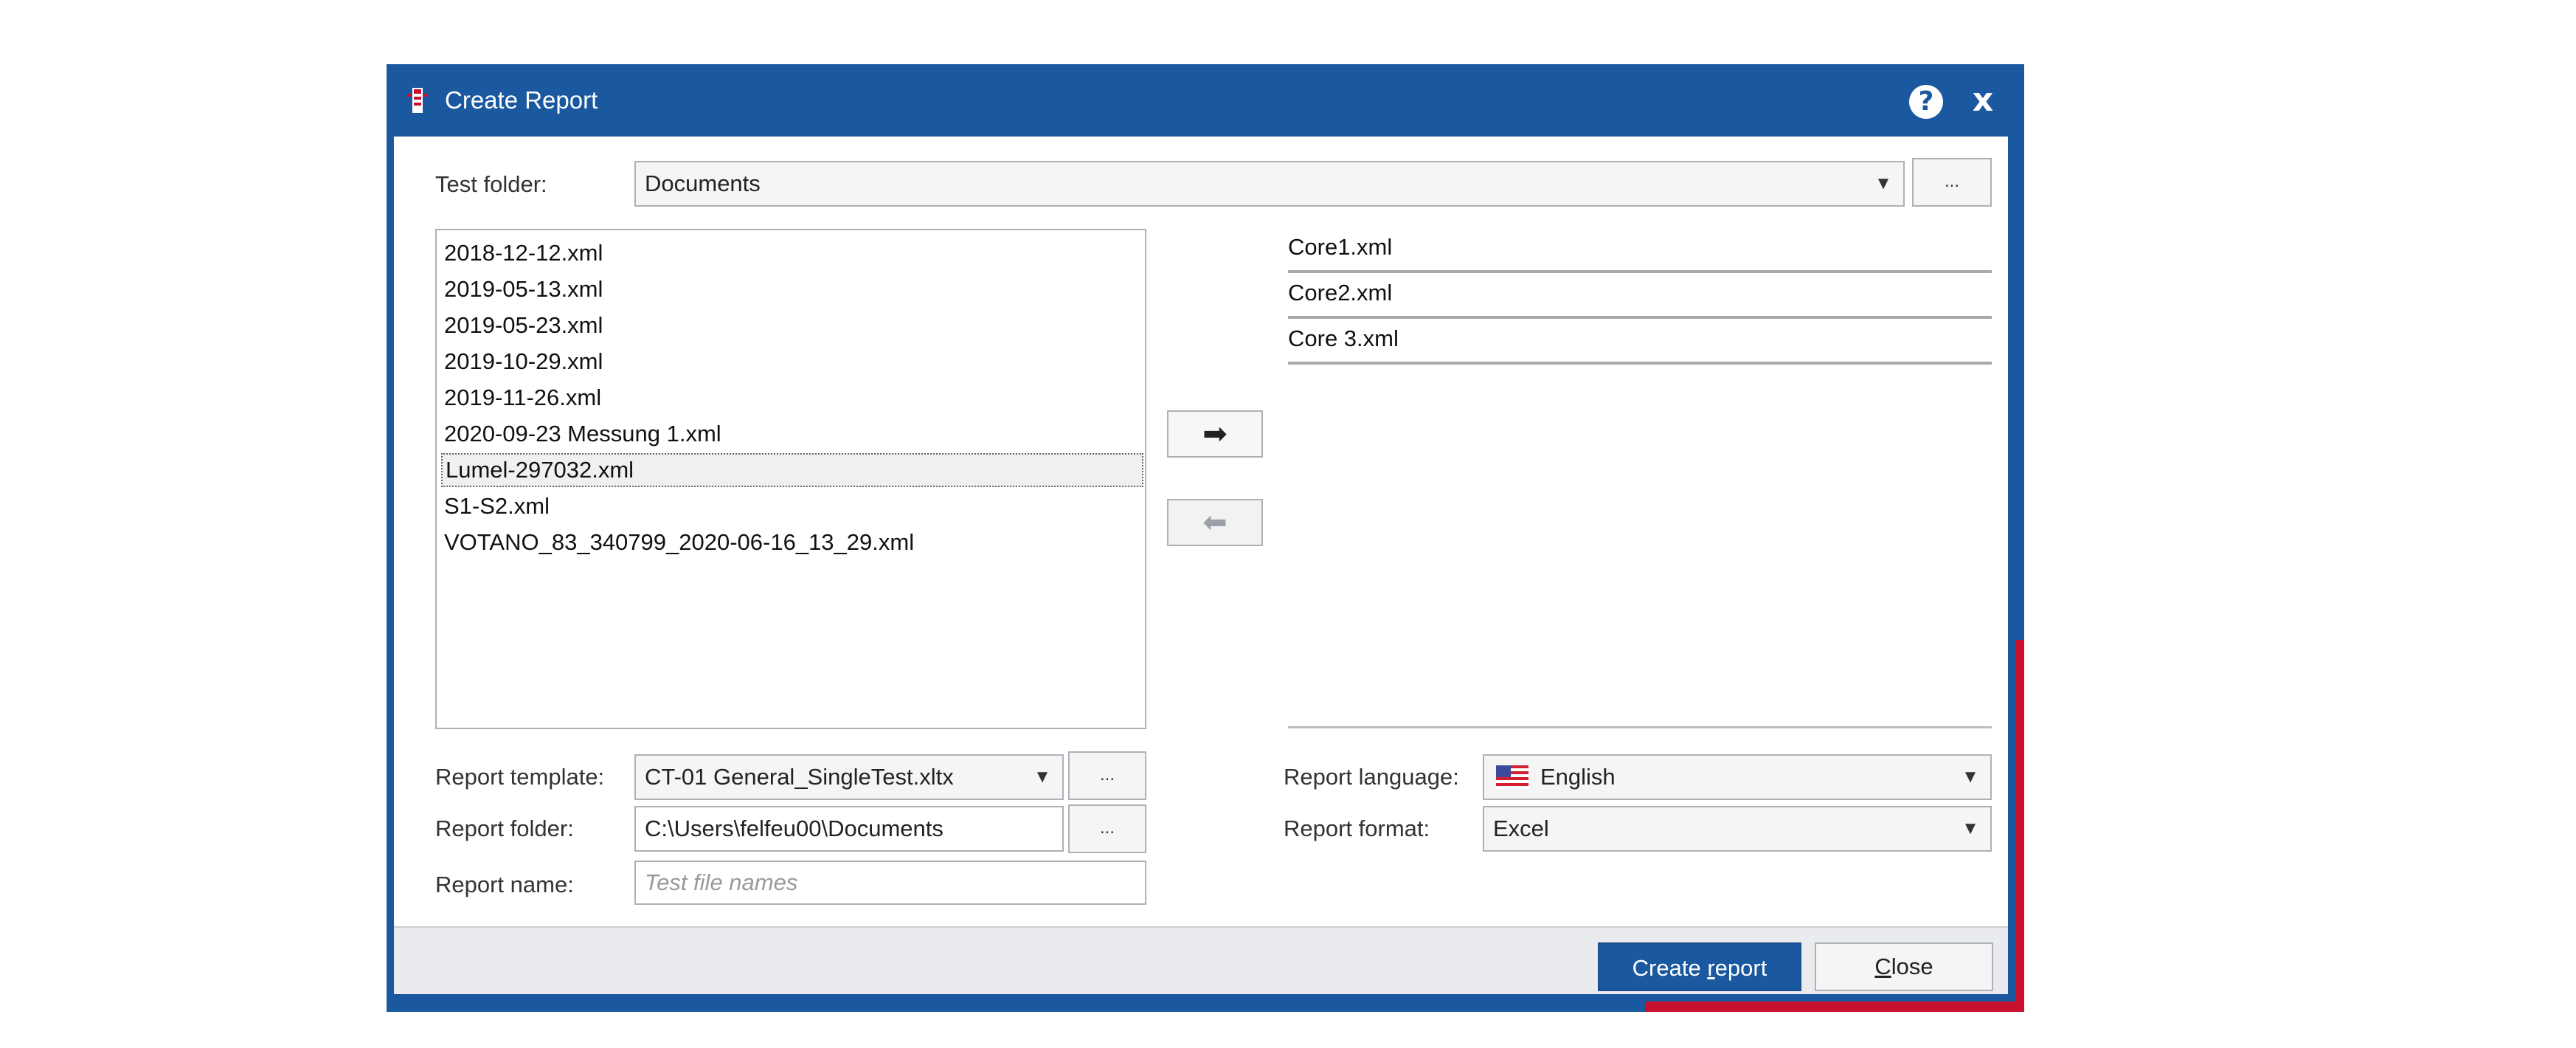  What do you see at coordinates (1738, 777) in the screenshot?
I see `report-language-combo: English ▼` at bounding box center [1738, 777].